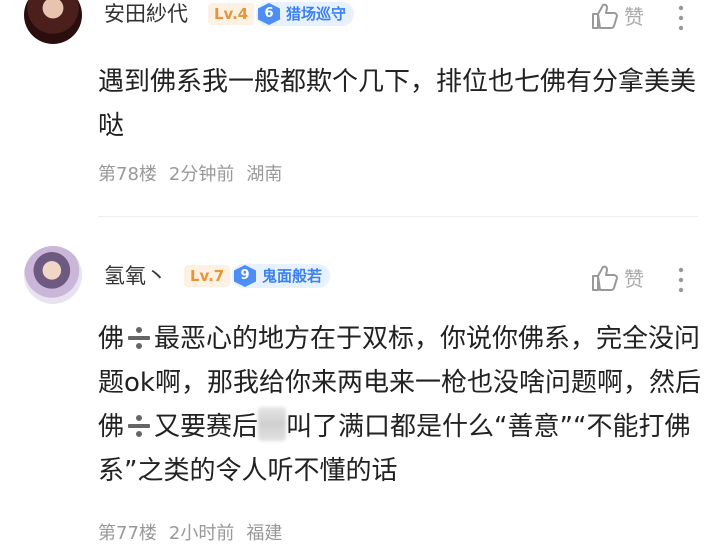 The width and height of the screenshot is (720, 554). I want to click on location: 福建, so click(264, 533).